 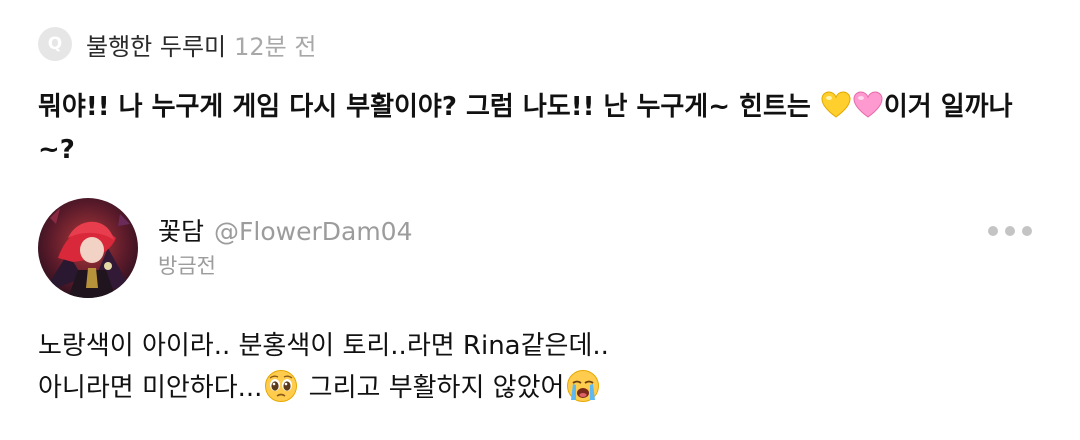 What do you see at coordinates (836, 104) in the screenshot?
I see `yellow-heart-icon` at bounding box center [836, 104].